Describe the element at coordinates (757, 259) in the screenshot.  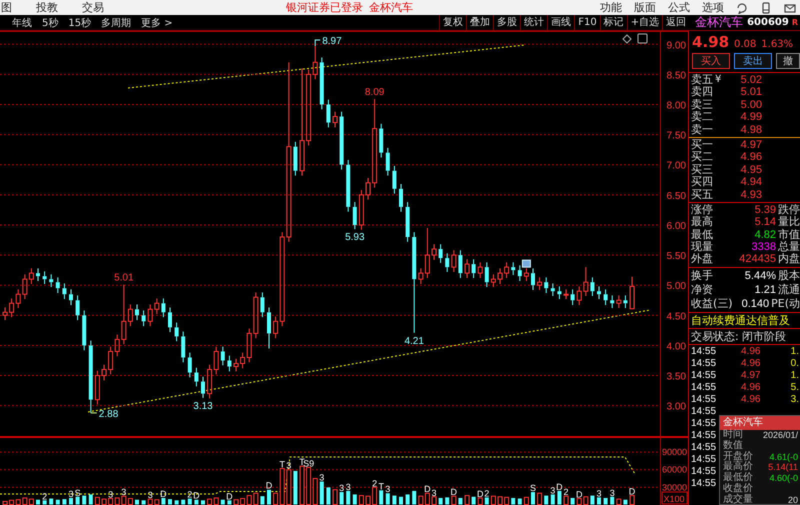
I see `stat-value: 424435` at that location.